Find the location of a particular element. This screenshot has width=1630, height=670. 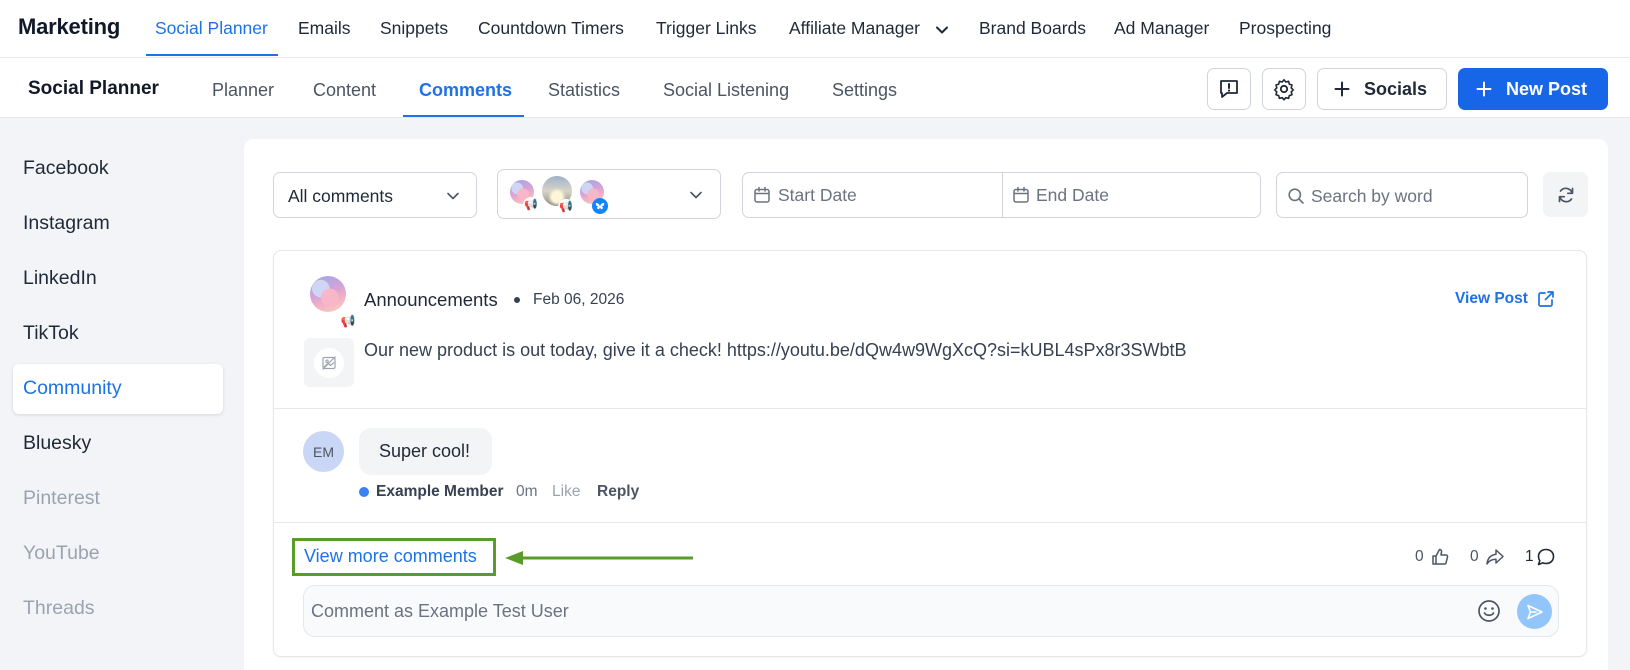

tab-content: Content is located at coordinates (344, 90).